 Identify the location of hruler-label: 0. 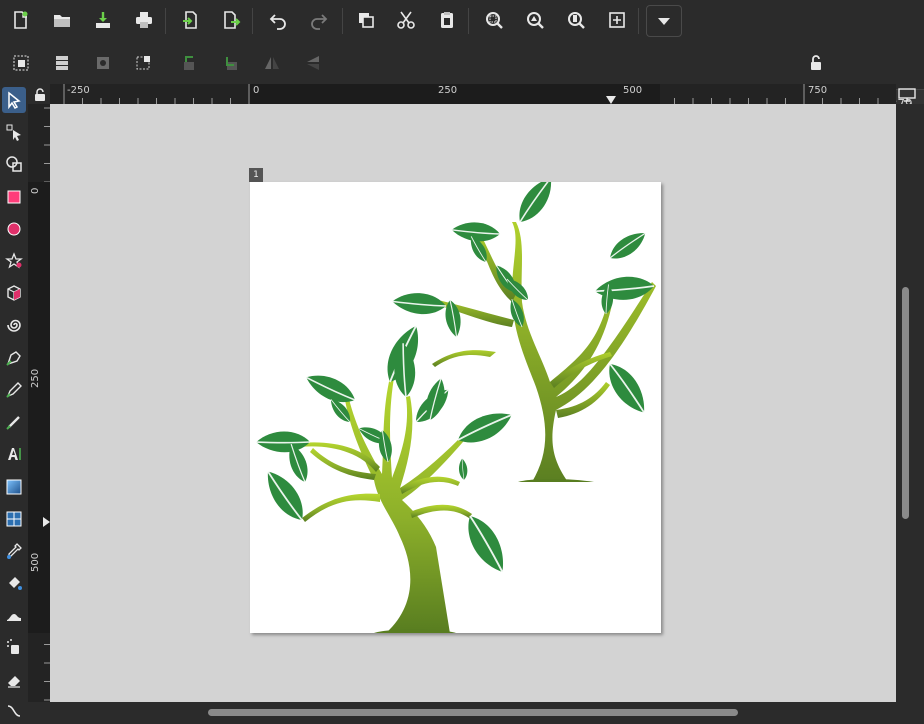
(256, 90).